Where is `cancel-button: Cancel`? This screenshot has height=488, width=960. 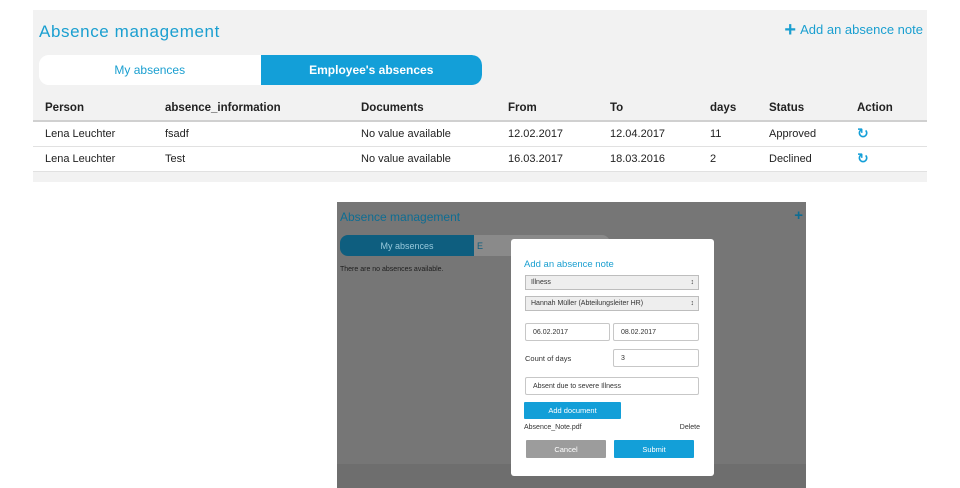
cancel-button: Cancel is located at coordinates (566, 449).